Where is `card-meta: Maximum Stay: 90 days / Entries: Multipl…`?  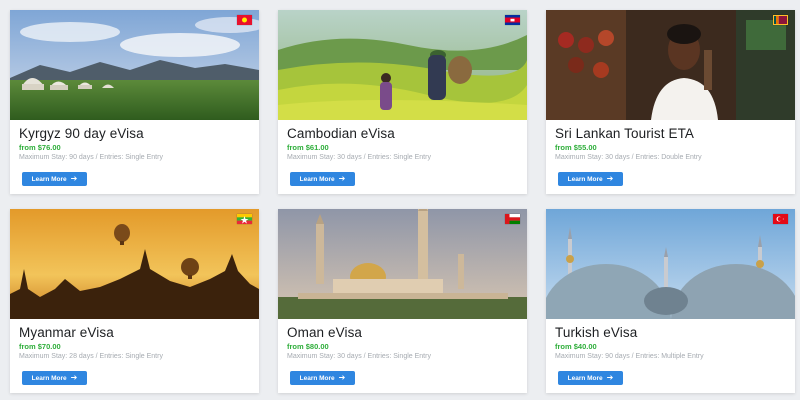 card-meta: Maximum Stay: 90 days / Entries: Multipl… is located at coordinates (629, 356).